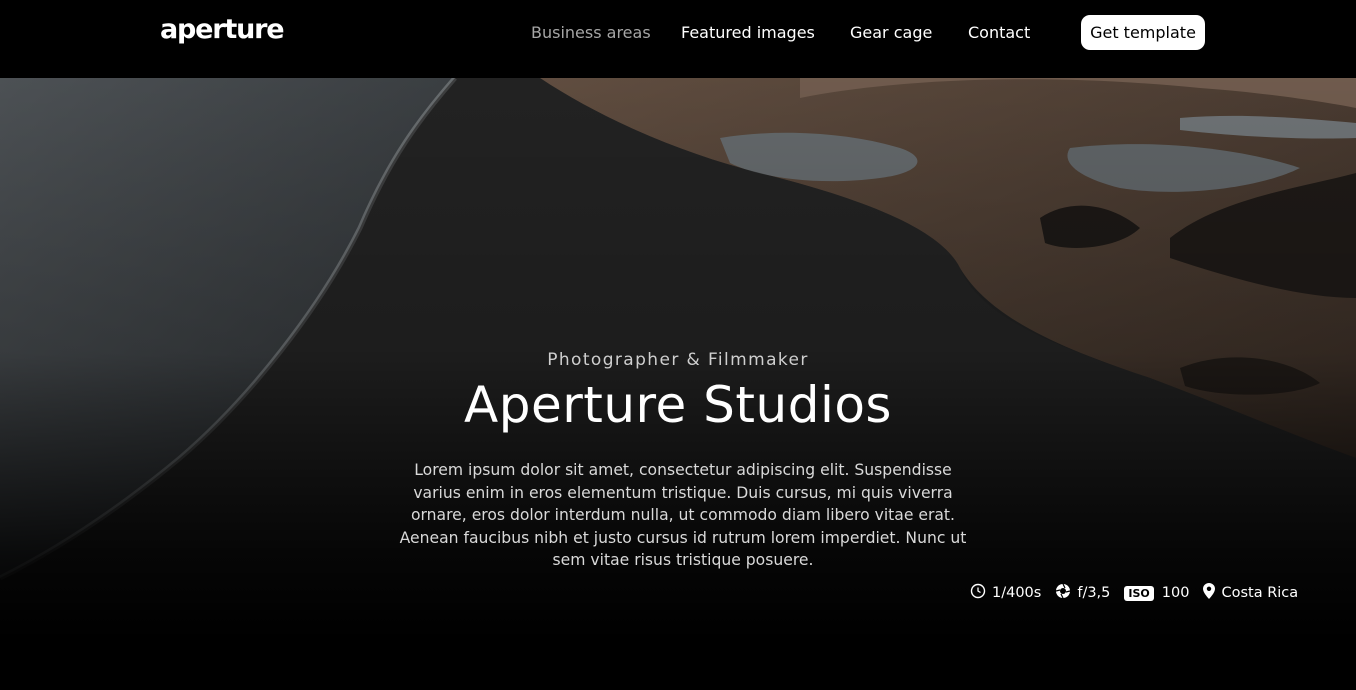 The height and width of the screenshot is (690, 1356). What do you see at coordinates (678, 405) in the screenshot?
I see `hero-title: Aperture Studios` at bounding box center [678, 405].